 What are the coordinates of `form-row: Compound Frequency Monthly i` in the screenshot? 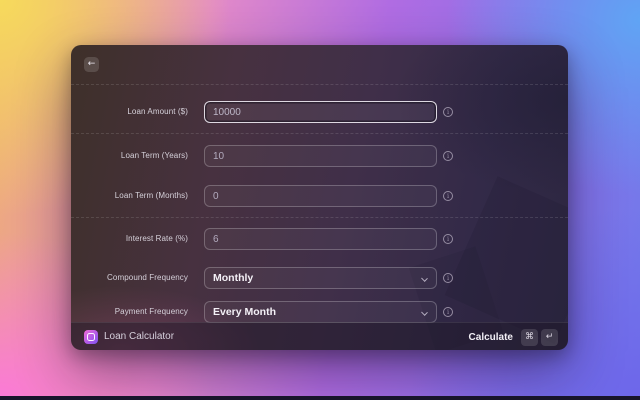 It's located at (319, 278).